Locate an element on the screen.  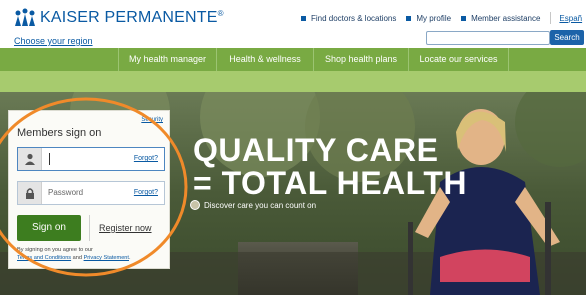
nav-item-my-health-manager: My health manager is located at coordinates (167, 59).